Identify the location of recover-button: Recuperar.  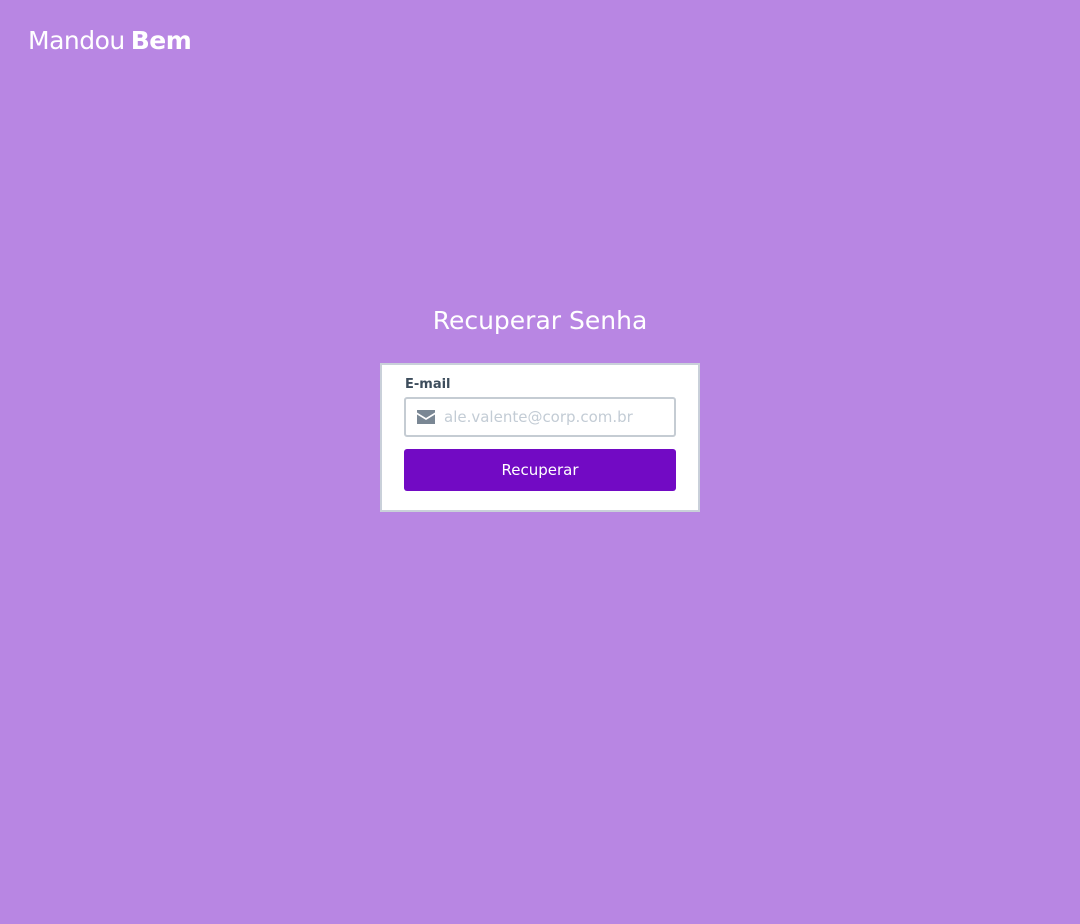
(540, 470).